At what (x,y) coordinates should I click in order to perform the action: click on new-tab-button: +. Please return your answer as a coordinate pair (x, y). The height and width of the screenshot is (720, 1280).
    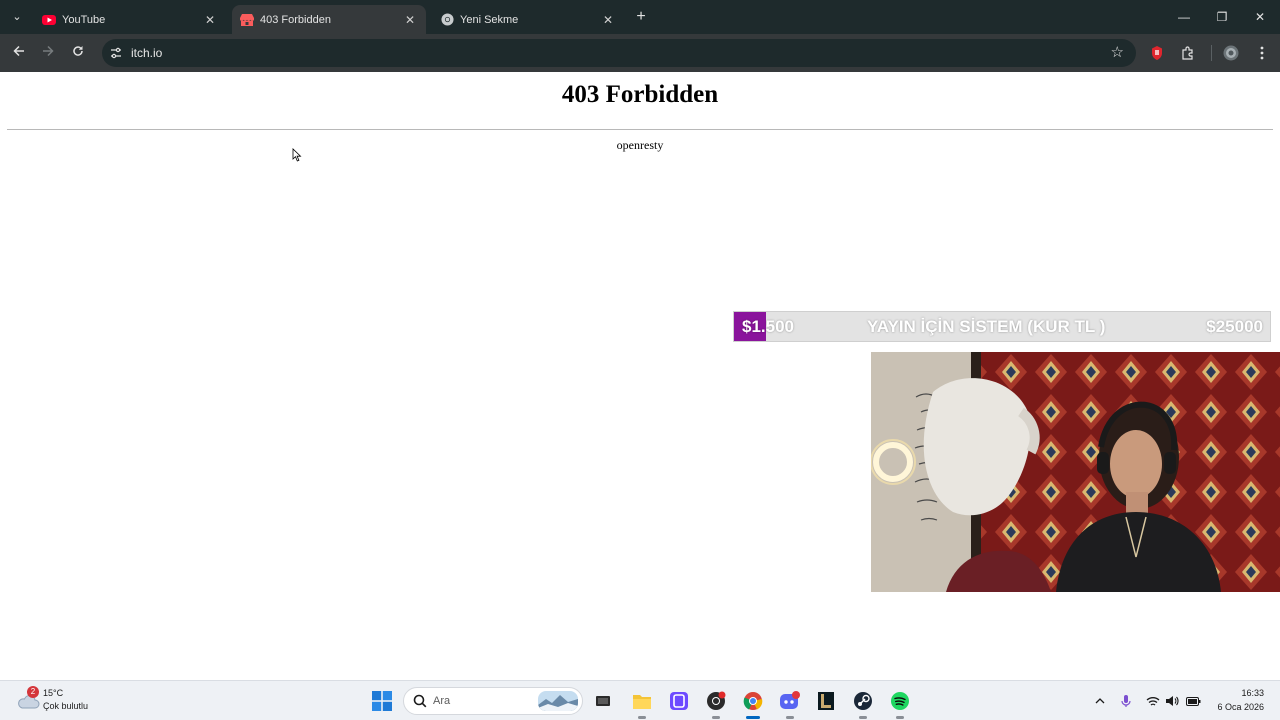
    Looking at the image, I should click on (641, 18).